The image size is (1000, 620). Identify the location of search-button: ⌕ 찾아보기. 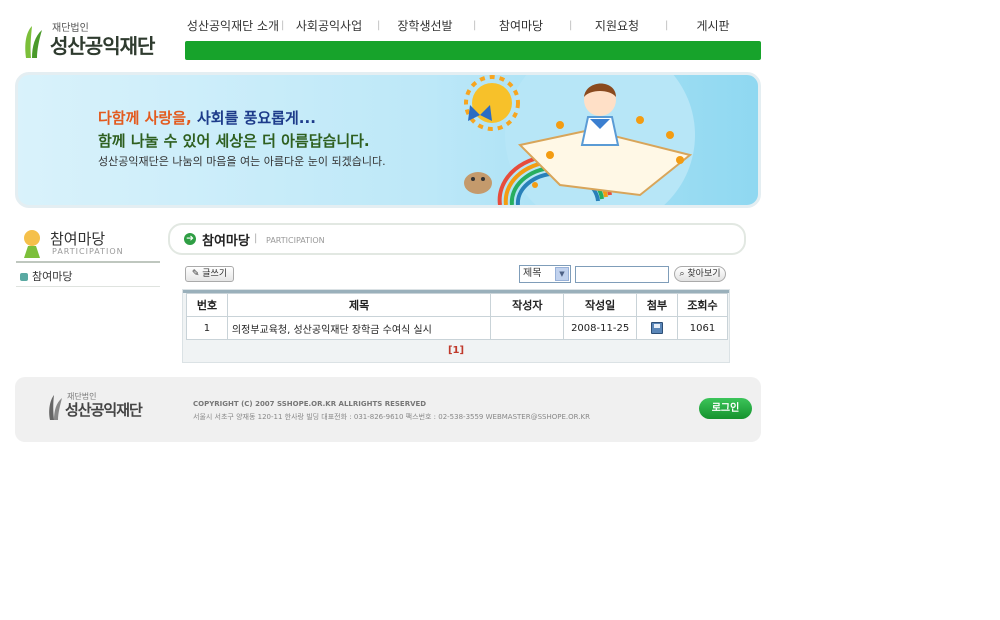
(700, 274).